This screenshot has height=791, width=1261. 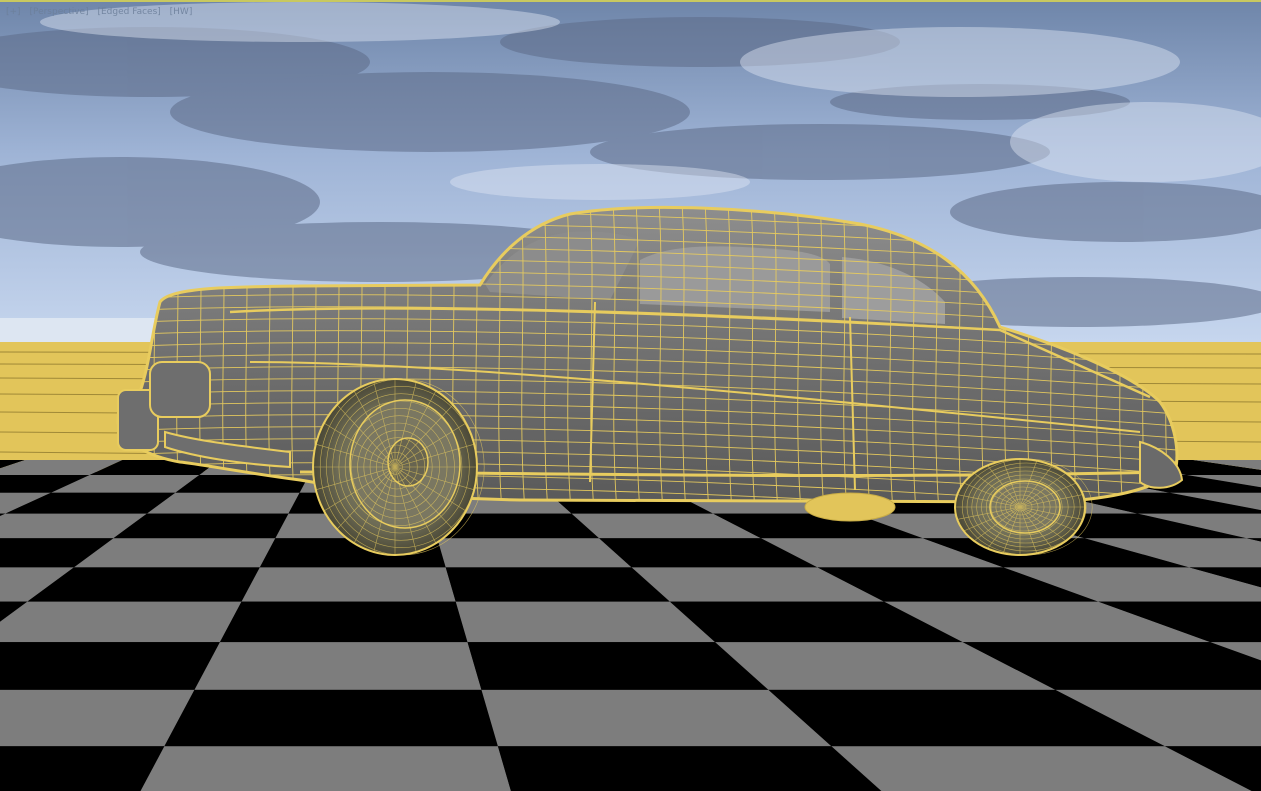 What do you see at coordinates (128, 12) in the screenshot?
I see `viewport-menu-shading: [Edged Faces]` at bounding box center [128, 12].